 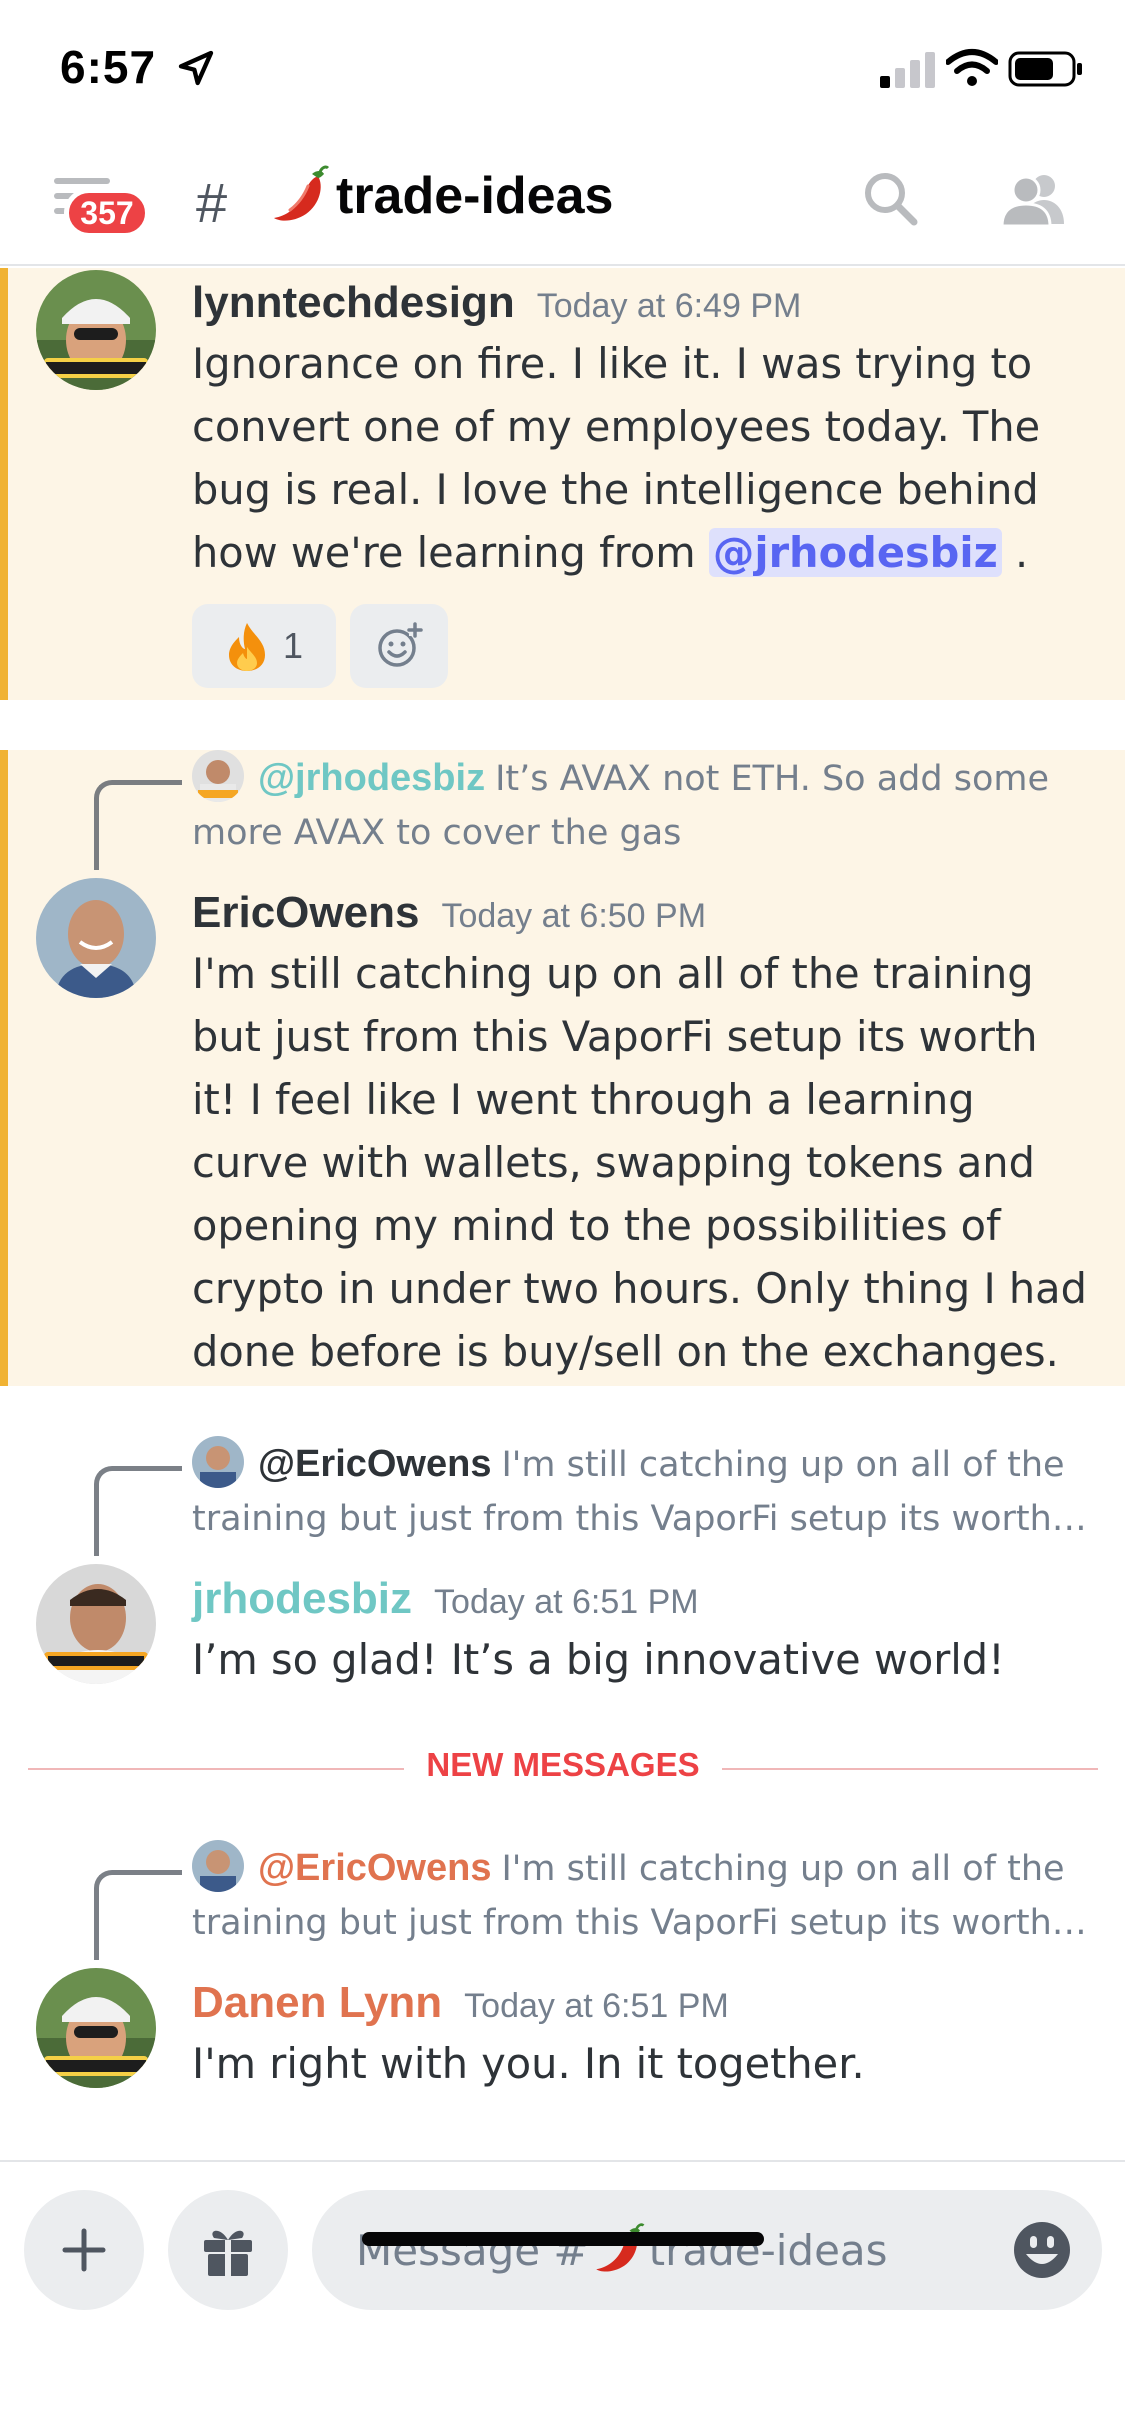 I want to click on emoji-icon, so click(x=1042, y=2250).